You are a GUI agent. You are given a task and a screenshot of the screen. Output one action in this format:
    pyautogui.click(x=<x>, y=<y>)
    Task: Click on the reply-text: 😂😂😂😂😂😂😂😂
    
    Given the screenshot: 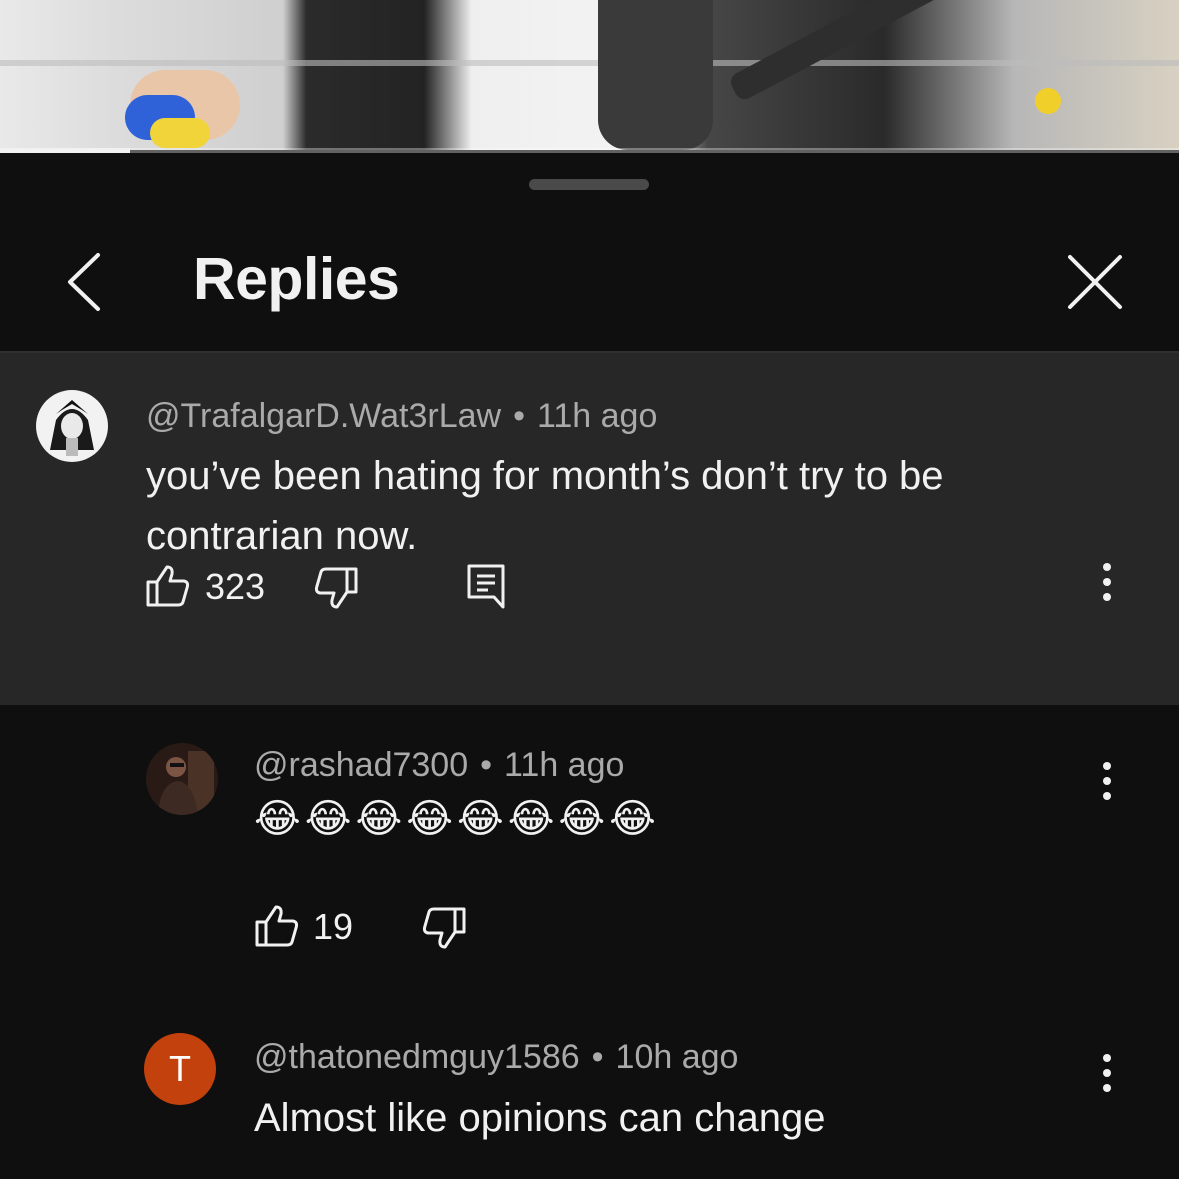 What is the action you would take?
    pyautogui.click(x=457, y=819)
    